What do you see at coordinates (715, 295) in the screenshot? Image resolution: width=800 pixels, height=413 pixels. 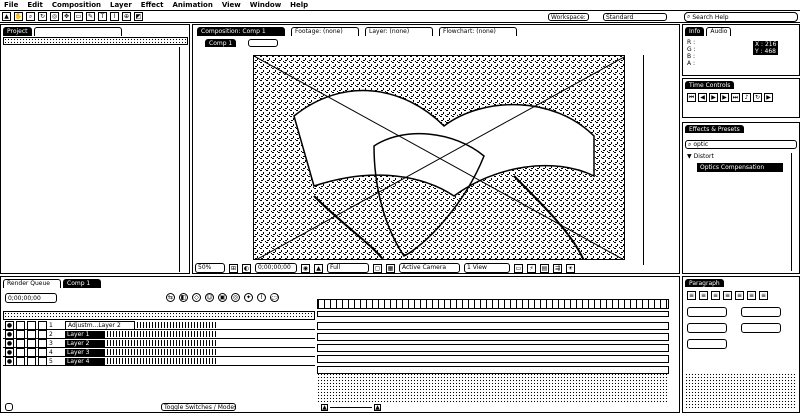 I see `align-right-icon: ≡` at bounding box center [715, 295].